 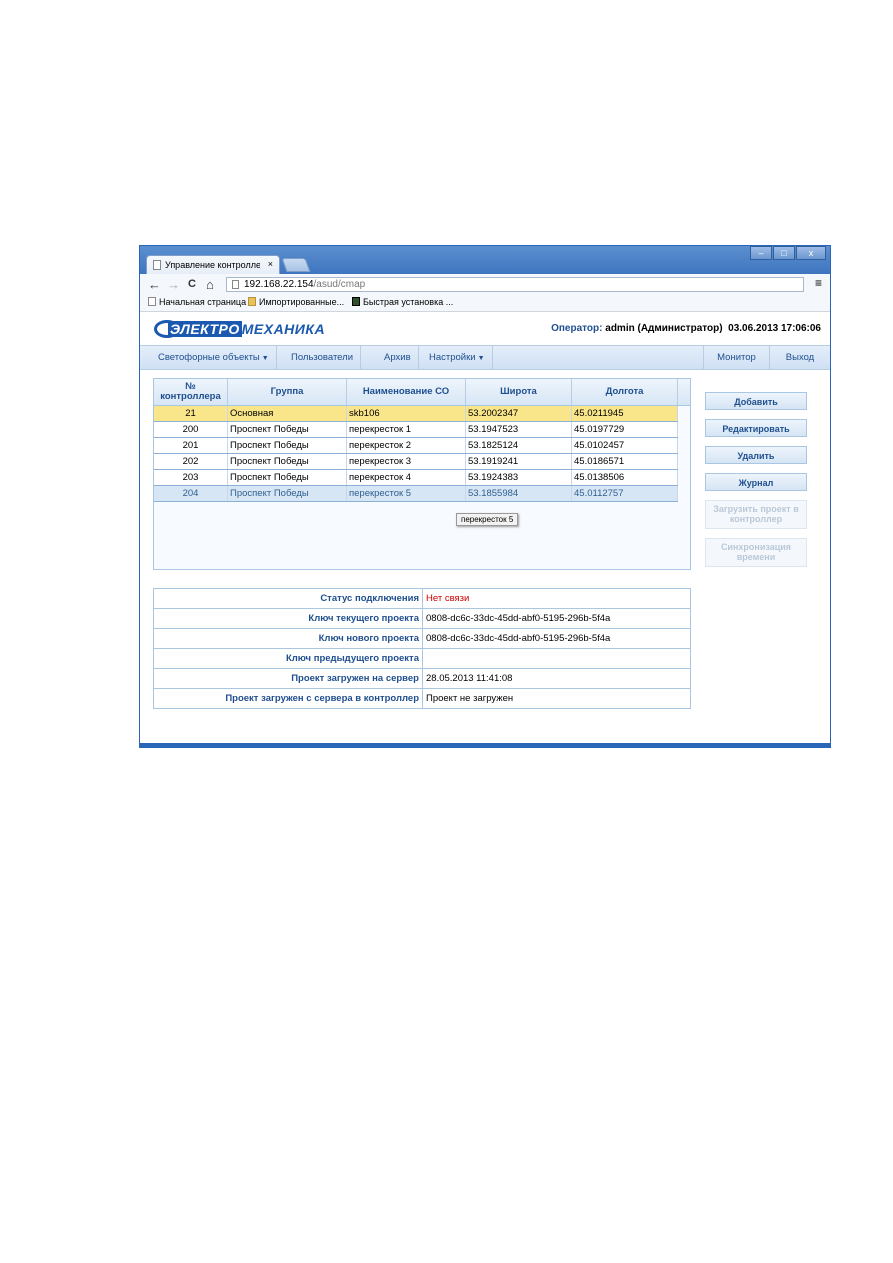 What do you see at coordinates (683, 392) in the screenshot?
I see `column-header-spacer` at bounding box center [683, 392].